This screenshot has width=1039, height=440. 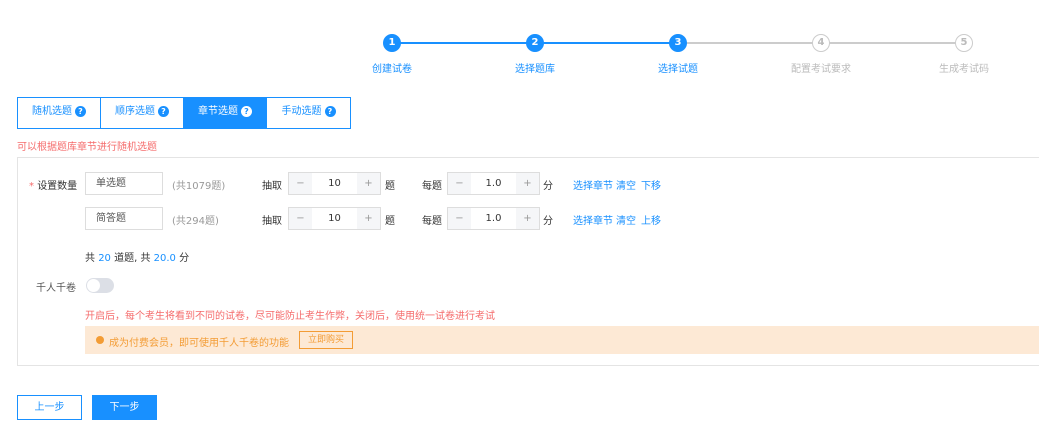 I want to click on upgrade-banner: 成为付费会员，即可使用千人千卷的功能 立即购买, so click(x=562, y=340).